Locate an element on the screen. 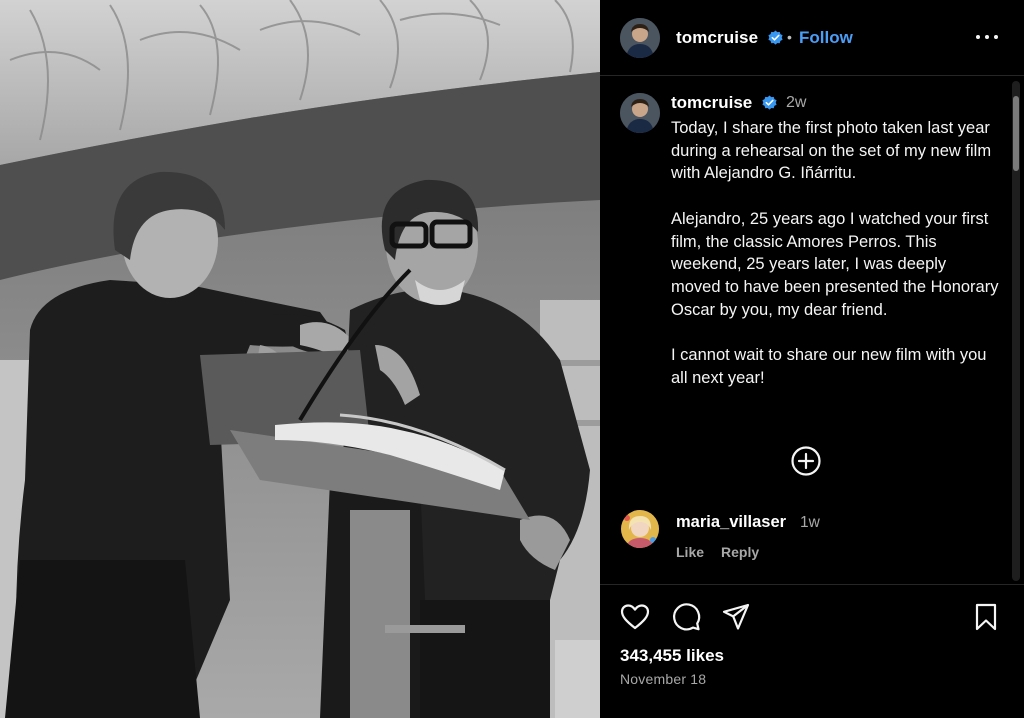 This screenshot has height=718, width=1024. scrollbar-thumb is located at coordinates (1016, 133).